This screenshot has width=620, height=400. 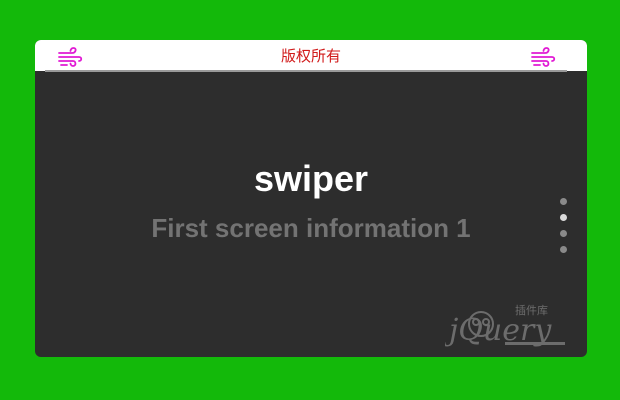 I want to click on slide-subtitle: First screen information 1, so click(x=311, y=228).